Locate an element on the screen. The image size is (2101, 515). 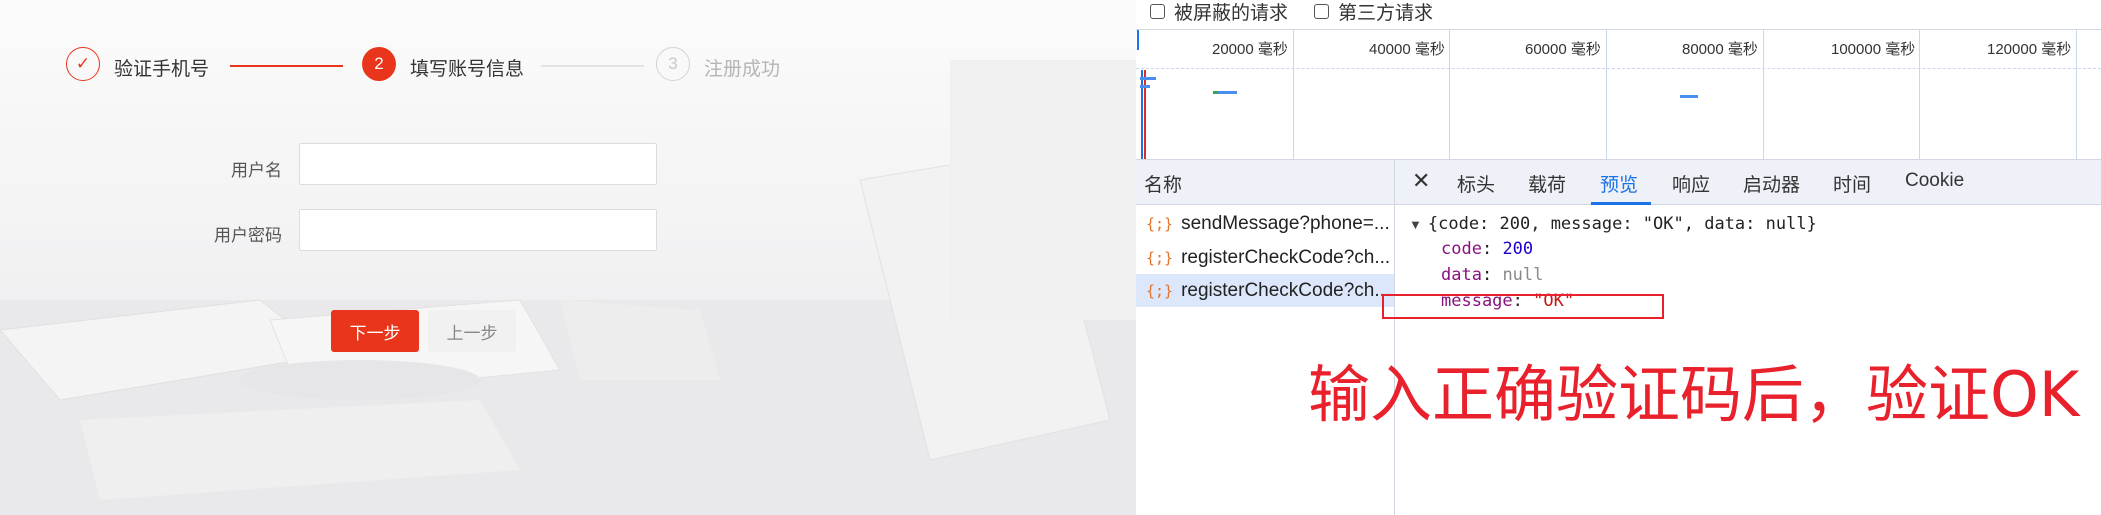
timeline-tick: 80000 毫秒 is located at coordinates (1720, 49).